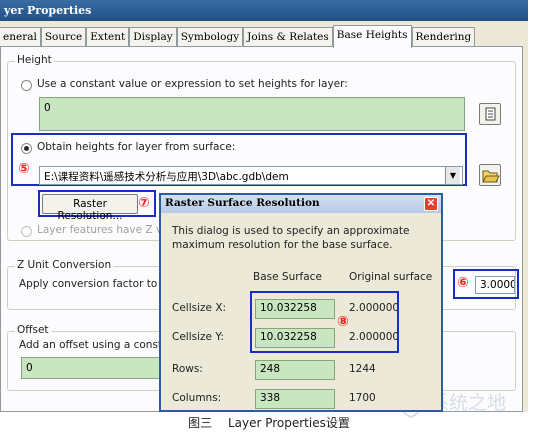  What do you see at coordinates (287, 277) in the screenshot?
I see `column-base-surface: Base Surface` at bounding box center [287, 277].